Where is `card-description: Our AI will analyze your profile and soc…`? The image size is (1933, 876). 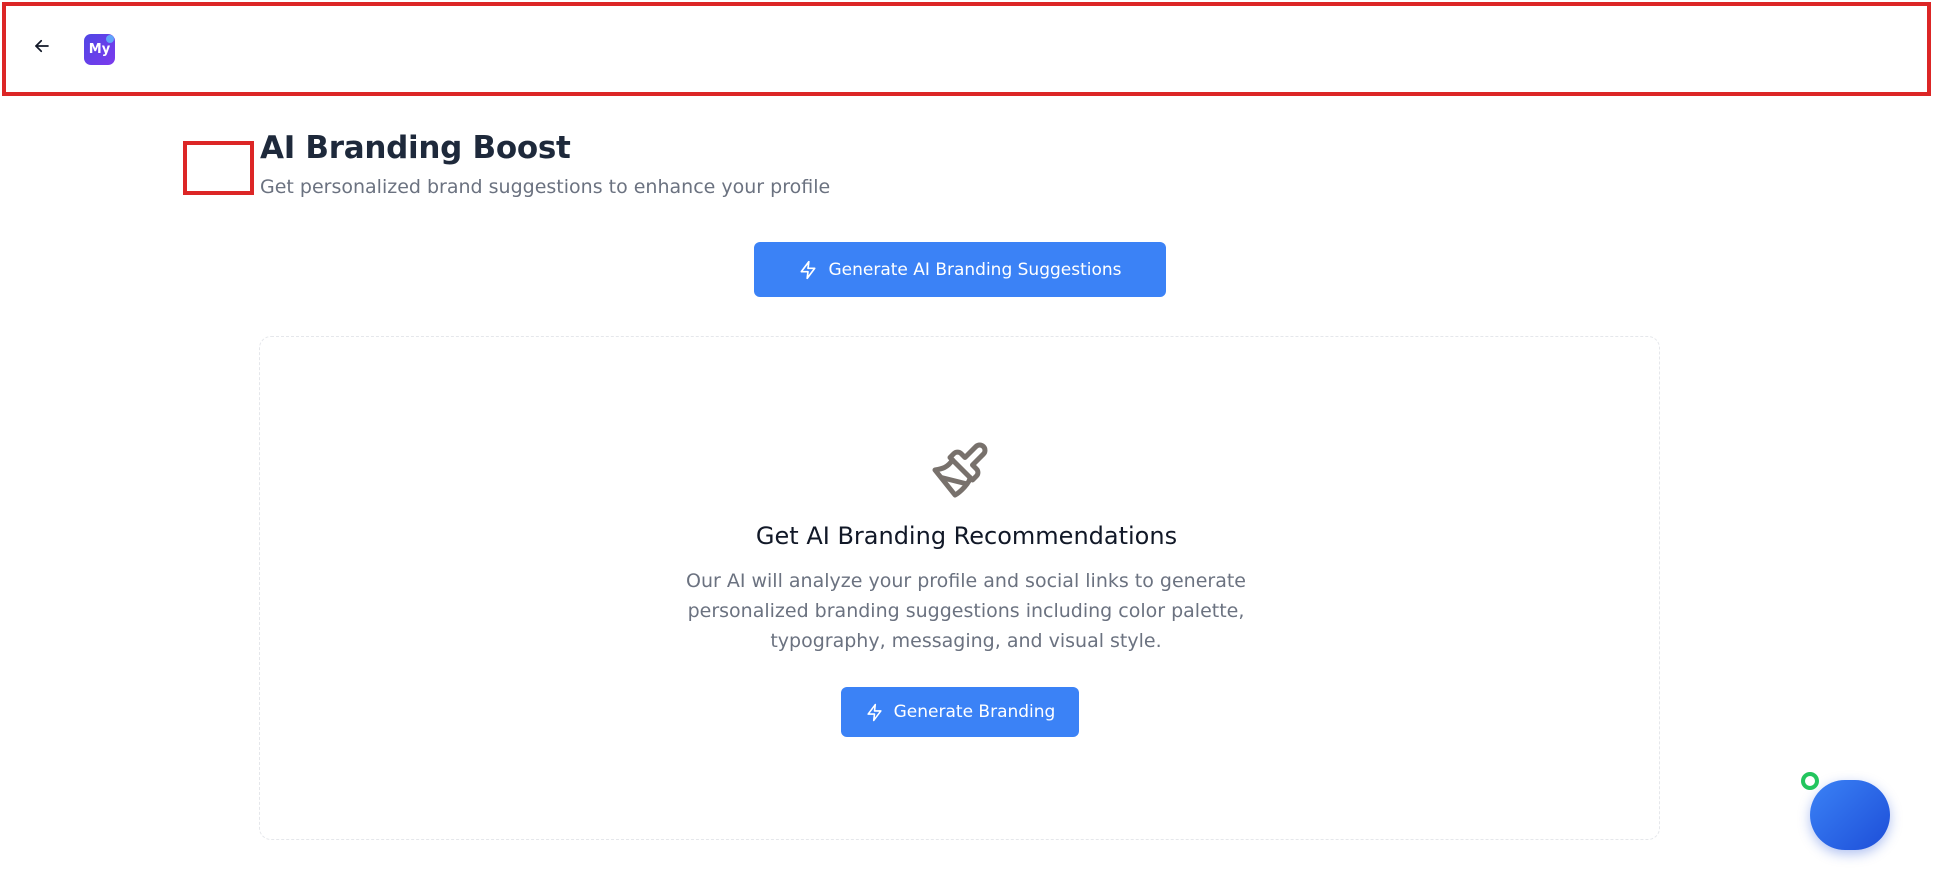
card-description: Our AI will analyze your profile and soc… is located at coordinates (966, 611).